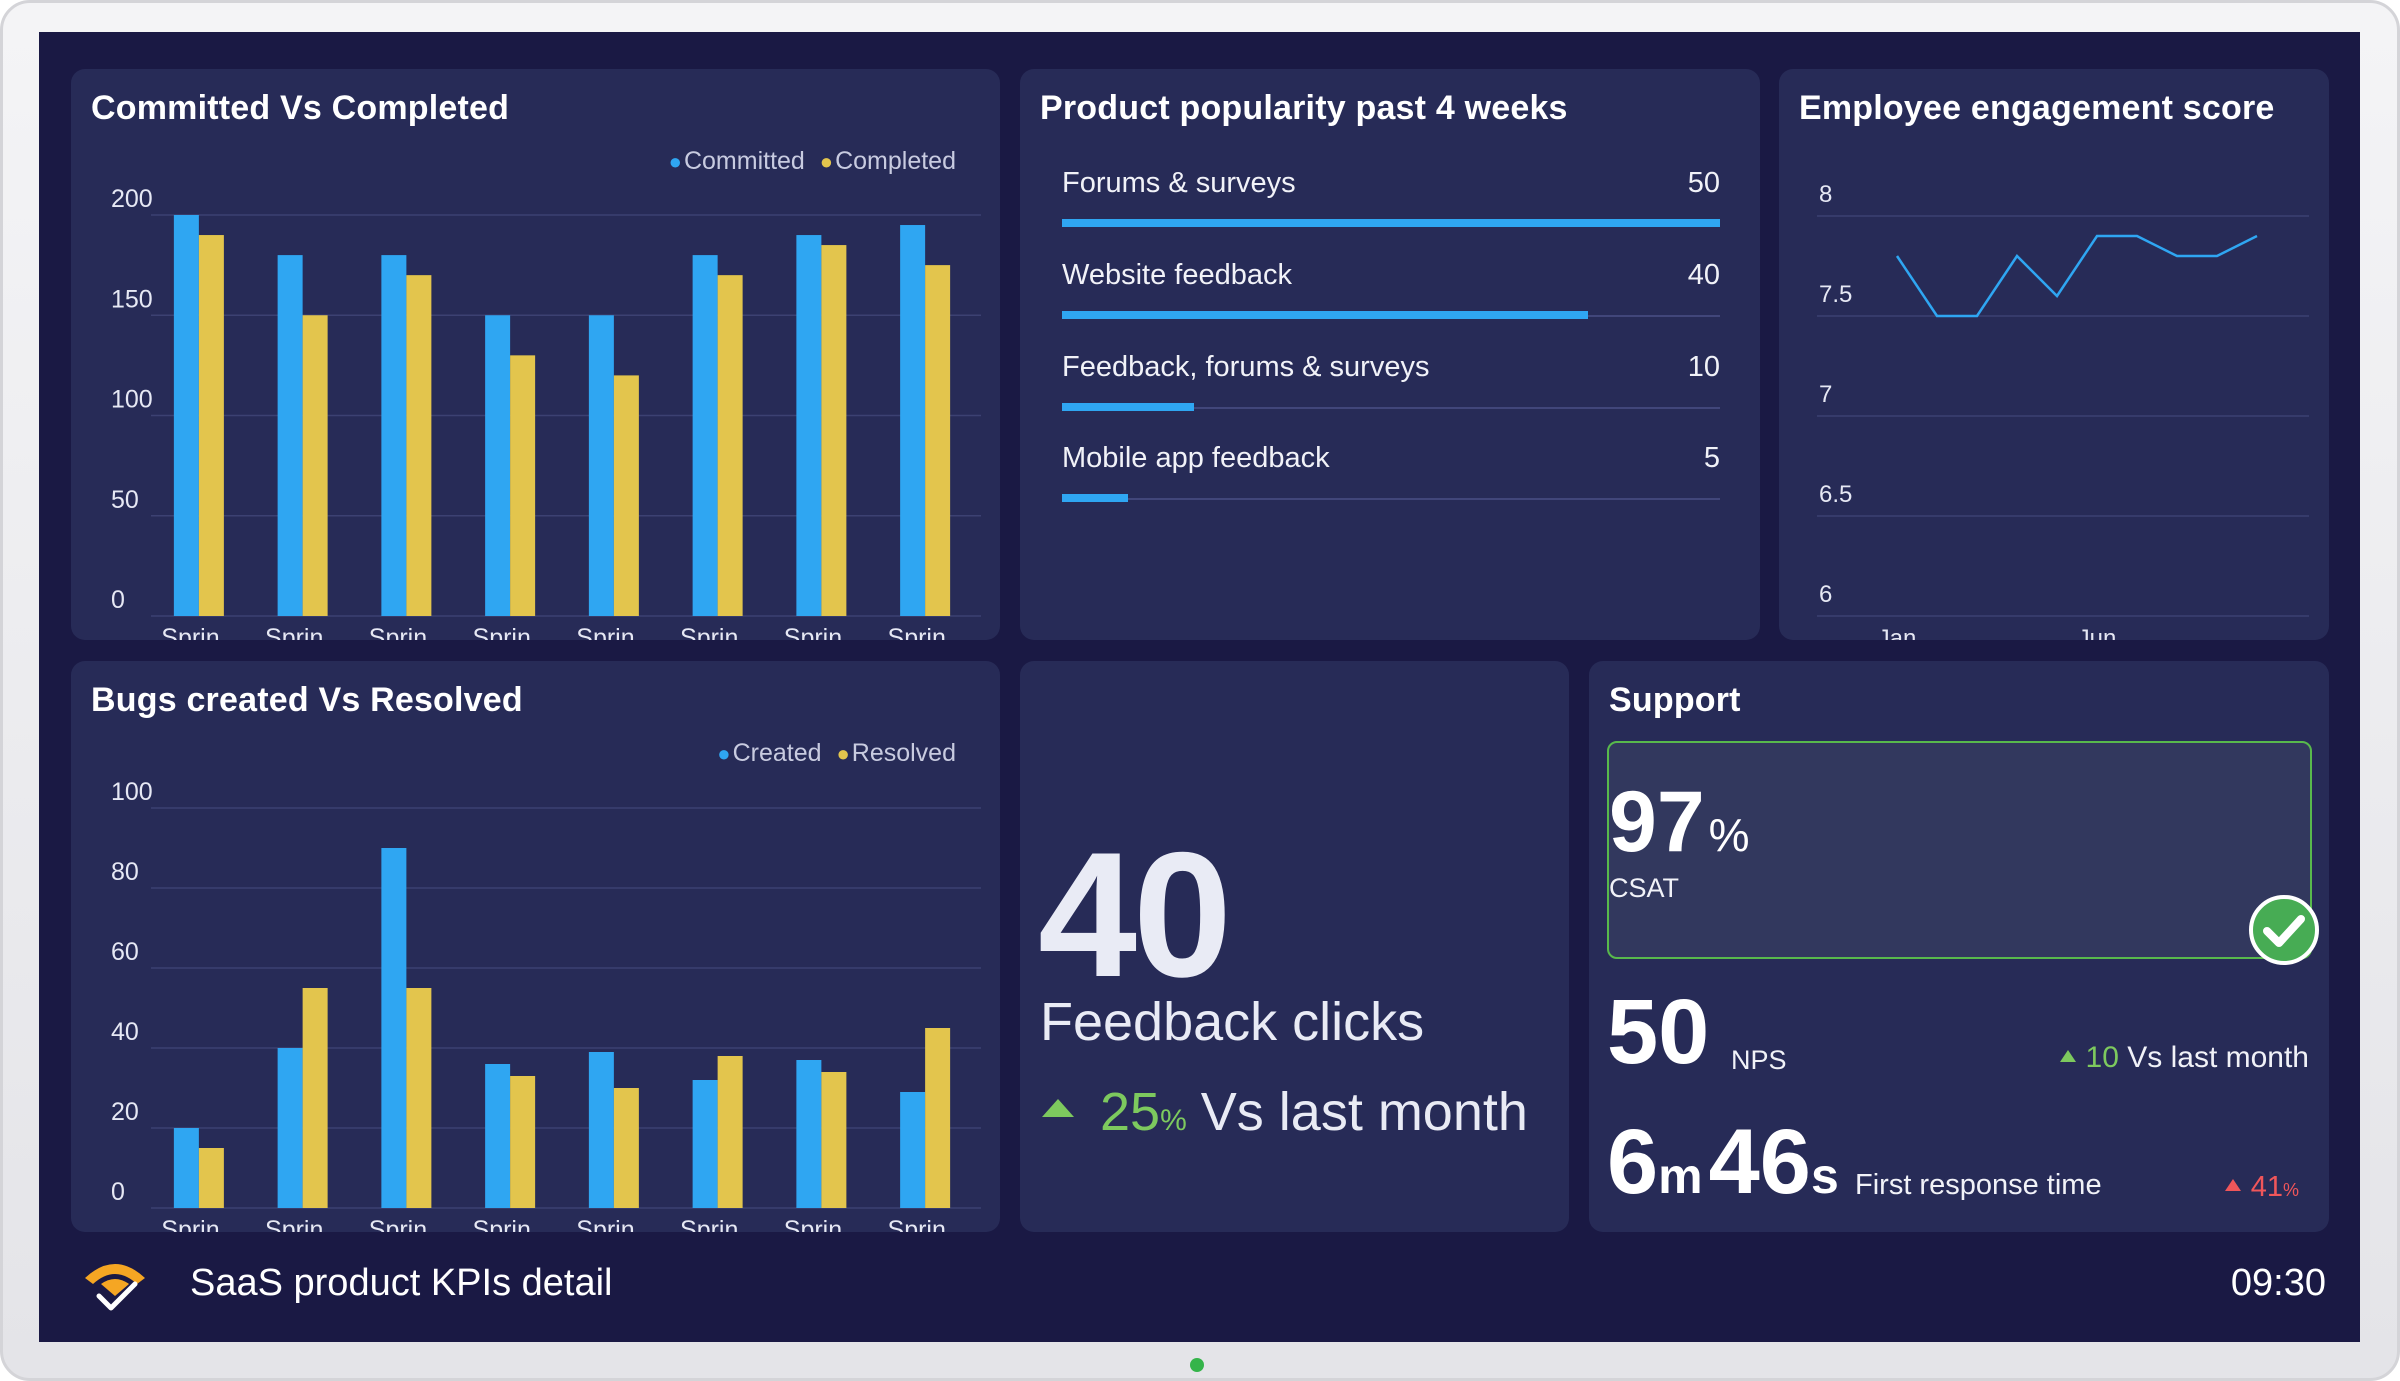 The image size is (2400, 1381). What do you see at coordinates (2076, 276) in the screenshot?
I see `engagement-line` at bounding box center [2076, 276].